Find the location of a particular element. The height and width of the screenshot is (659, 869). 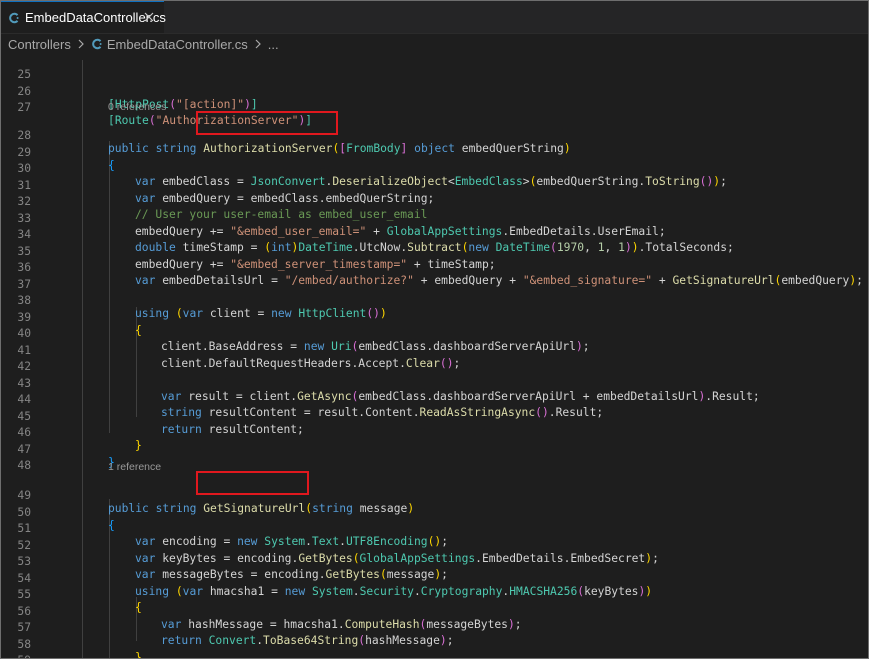

code-line: 46 } is located at coordinates (434, 432).